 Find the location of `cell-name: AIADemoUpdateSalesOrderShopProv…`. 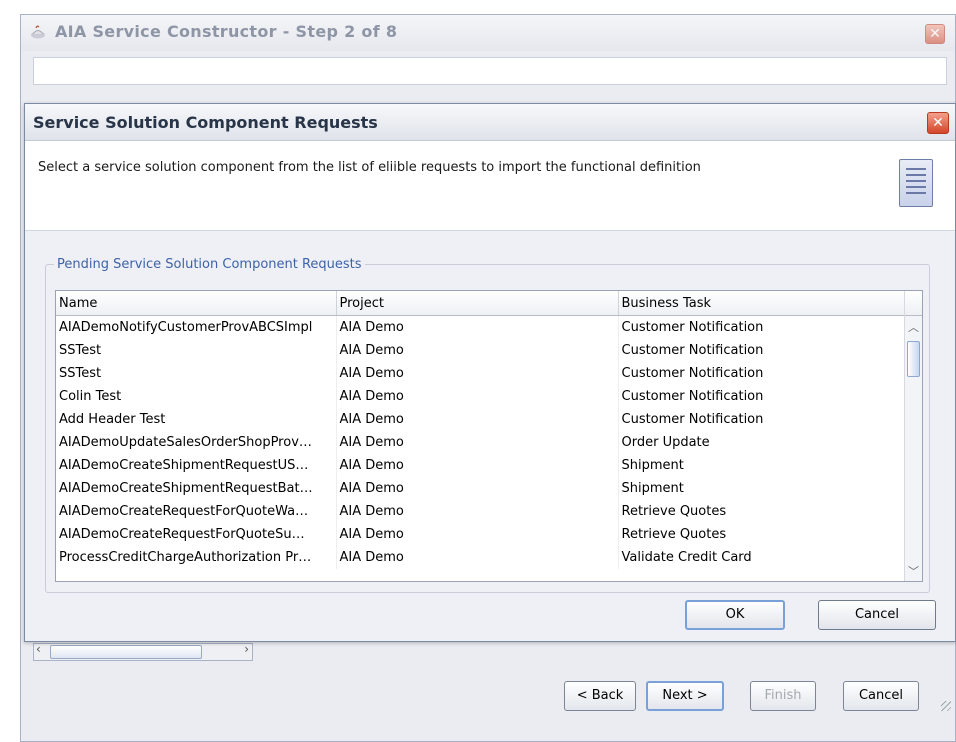

cell-name: AIADemoUpdateSalesOrderShopProv… is located at coordinates (196, 442).